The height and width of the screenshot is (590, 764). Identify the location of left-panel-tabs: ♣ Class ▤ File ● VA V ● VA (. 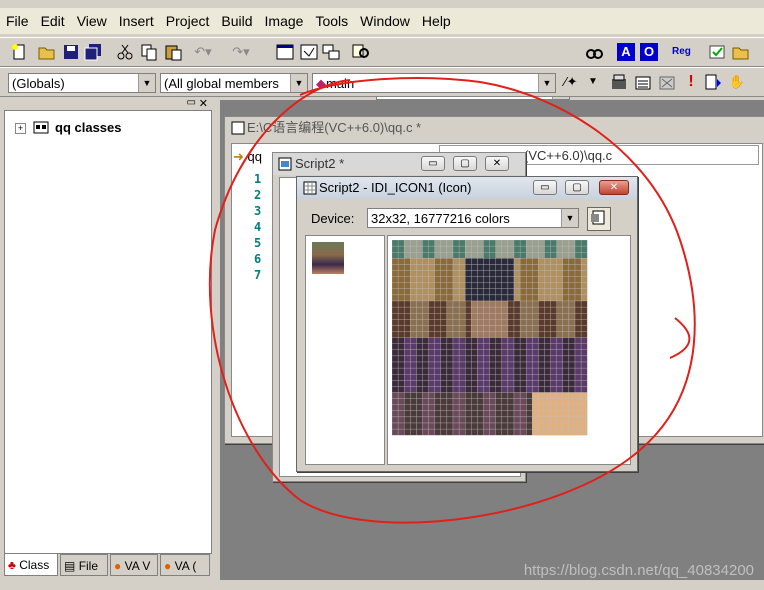
(107, 566).